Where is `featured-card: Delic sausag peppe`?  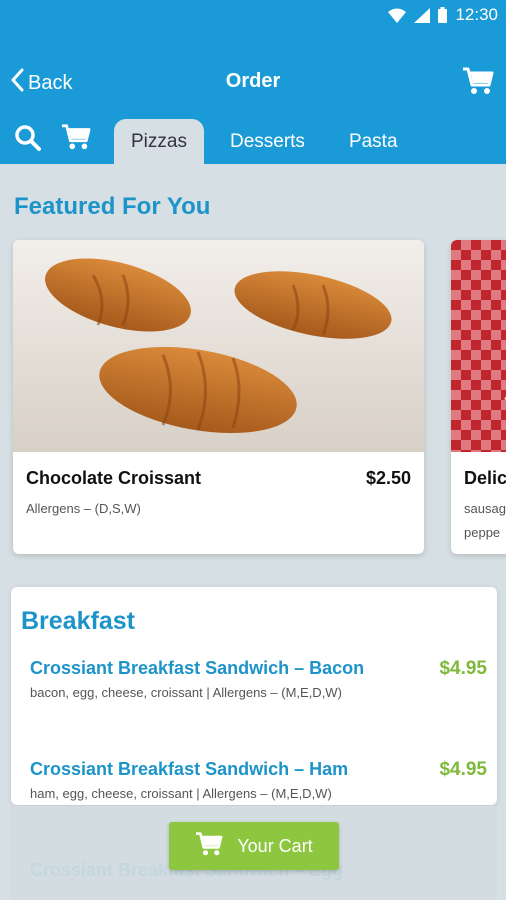 featured-card: Delic sausag peppe is located at coordinates (478, 397).